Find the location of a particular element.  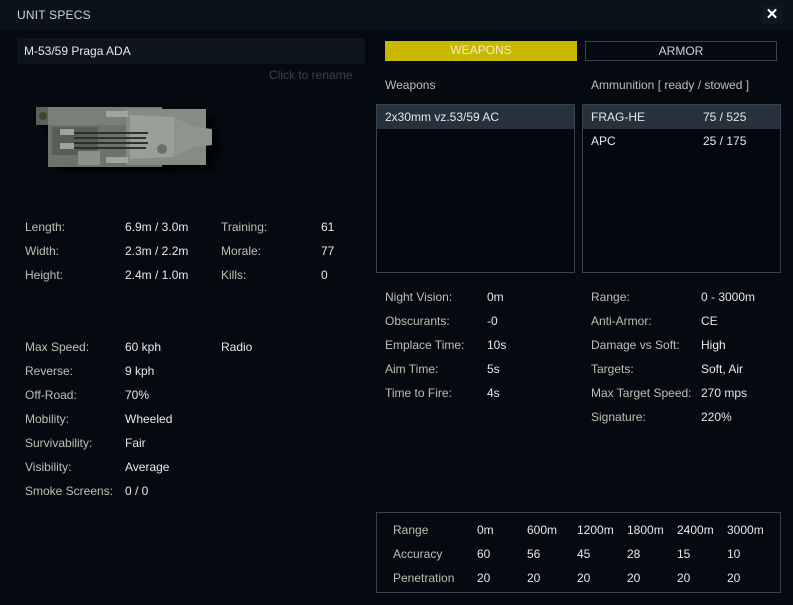

max-speed-label: Max Speed: is located at coordinates (57, 347).